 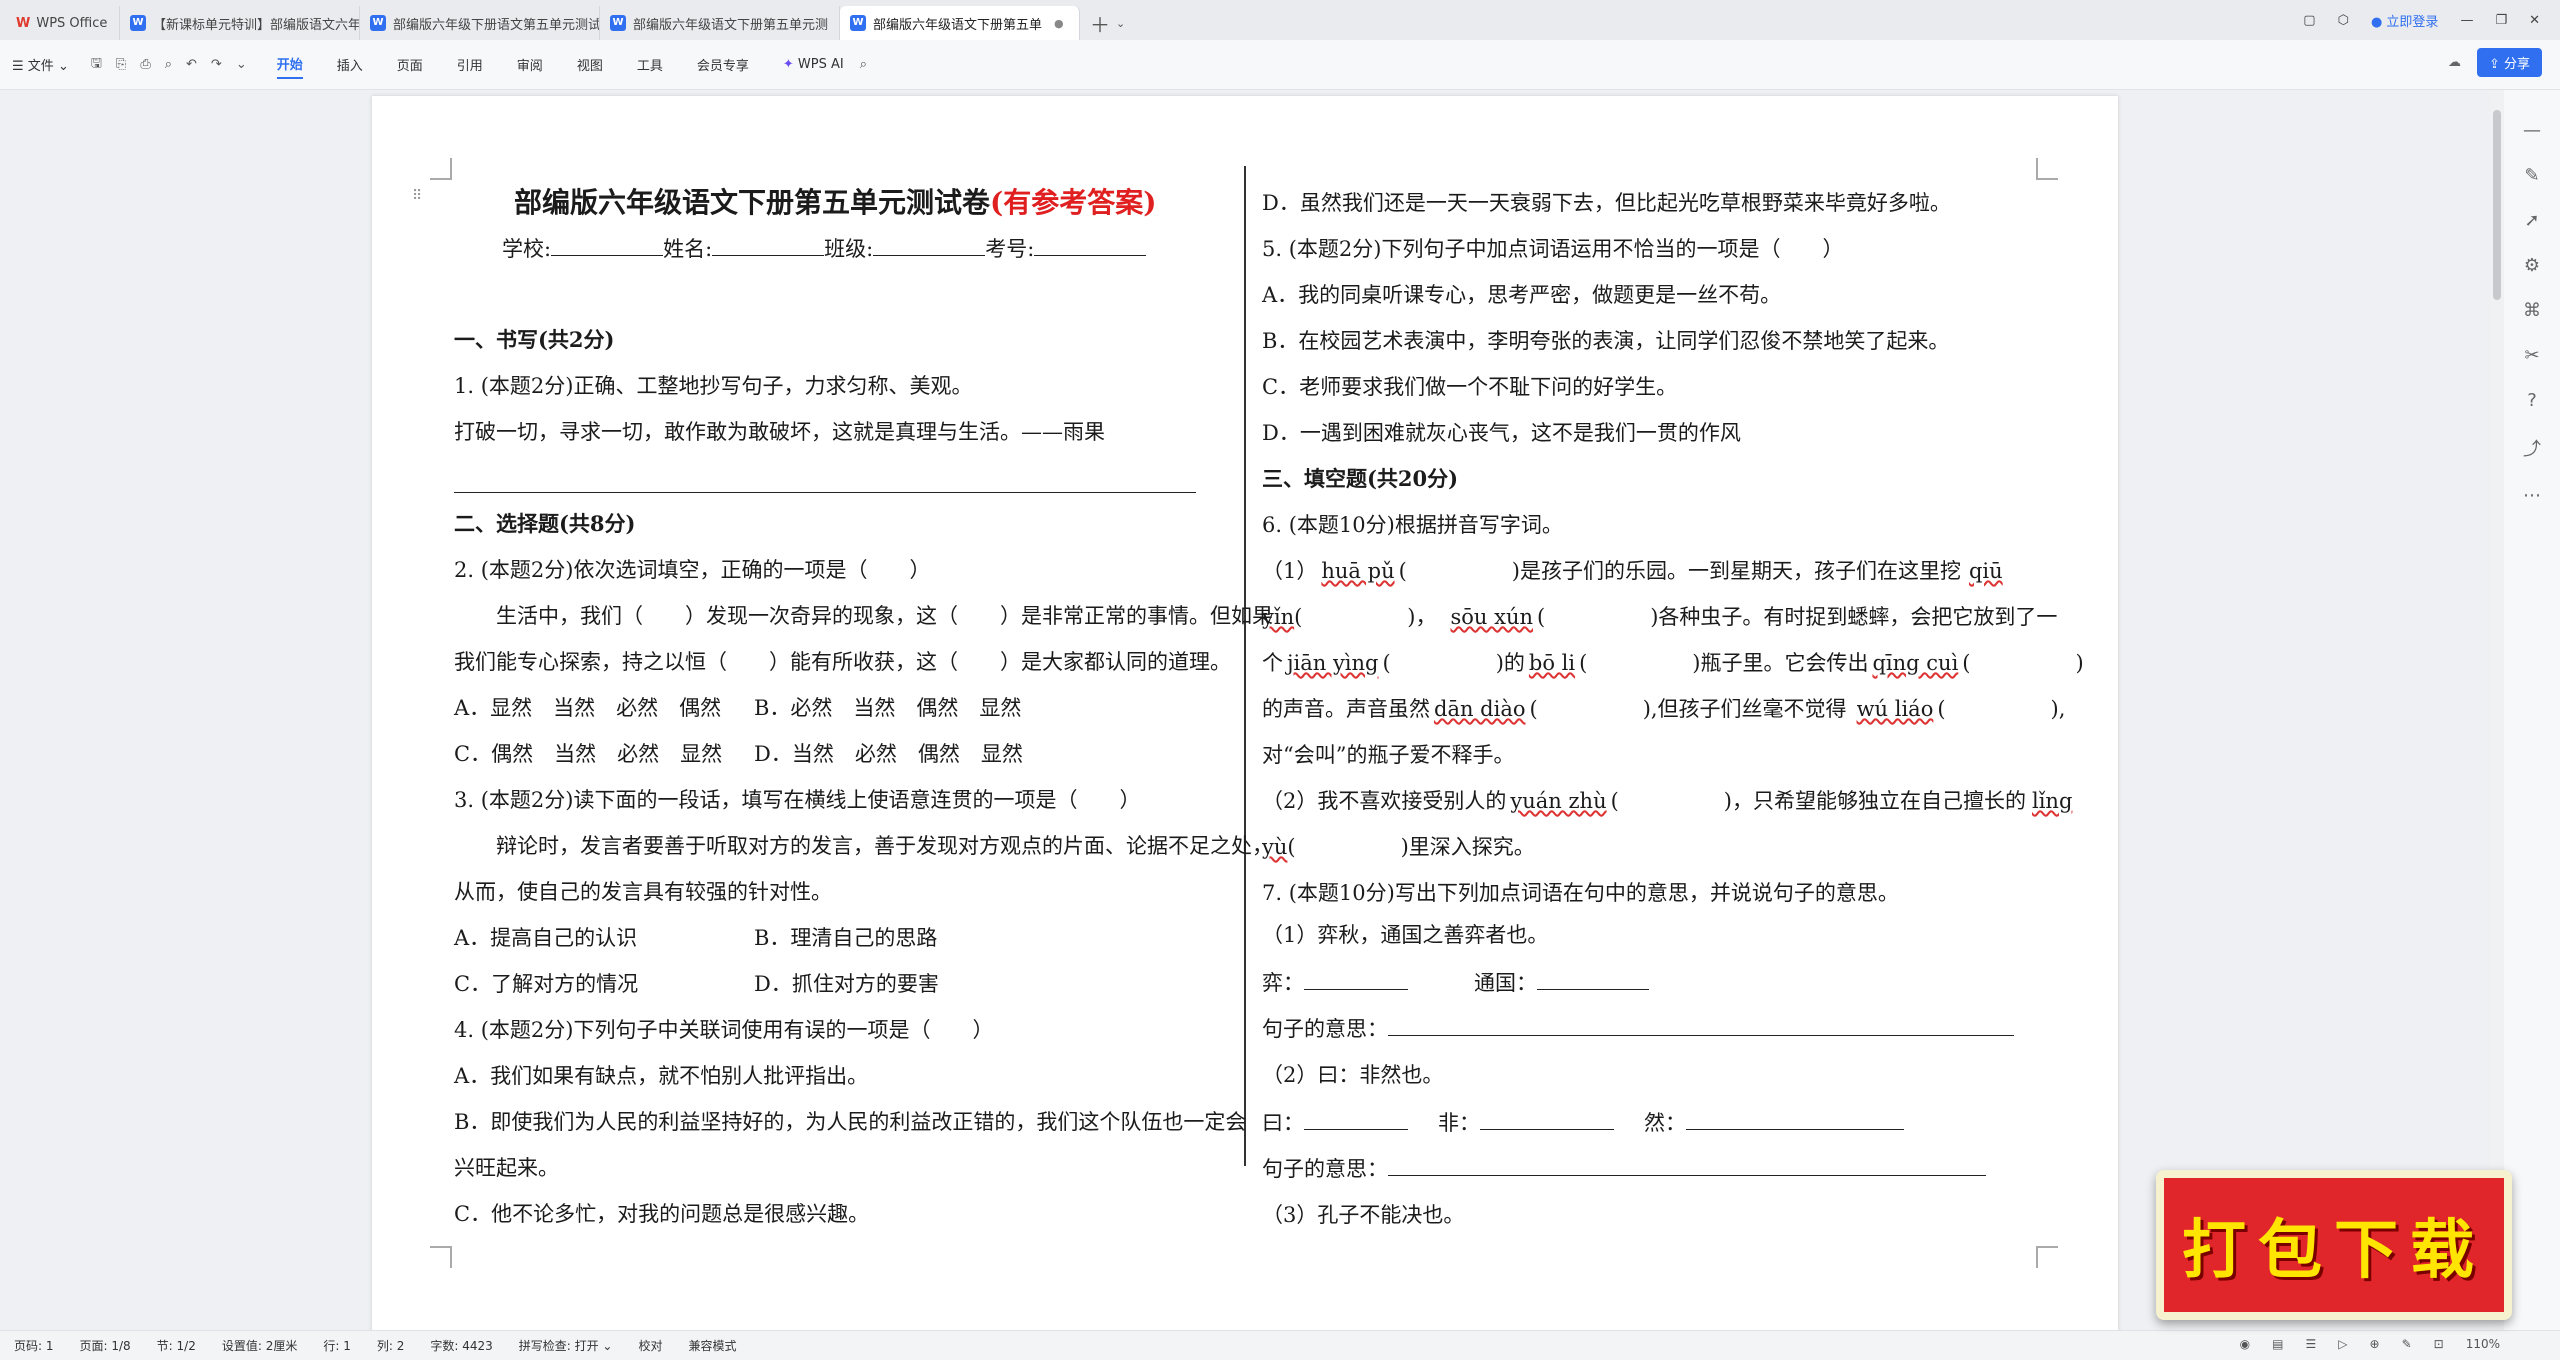 What do you see at coordinates (470, 64) in the screenshot?
I see `menu-references: 引用` at bounding box center [470, 64].